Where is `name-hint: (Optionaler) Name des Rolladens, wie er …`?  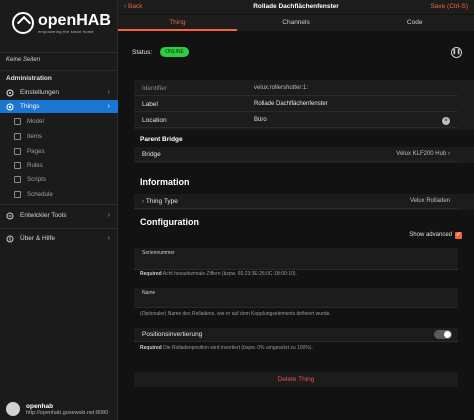 name-hint: (Optionaler) Name des Rolladens, wie er … is located at coordinates (235, 314).